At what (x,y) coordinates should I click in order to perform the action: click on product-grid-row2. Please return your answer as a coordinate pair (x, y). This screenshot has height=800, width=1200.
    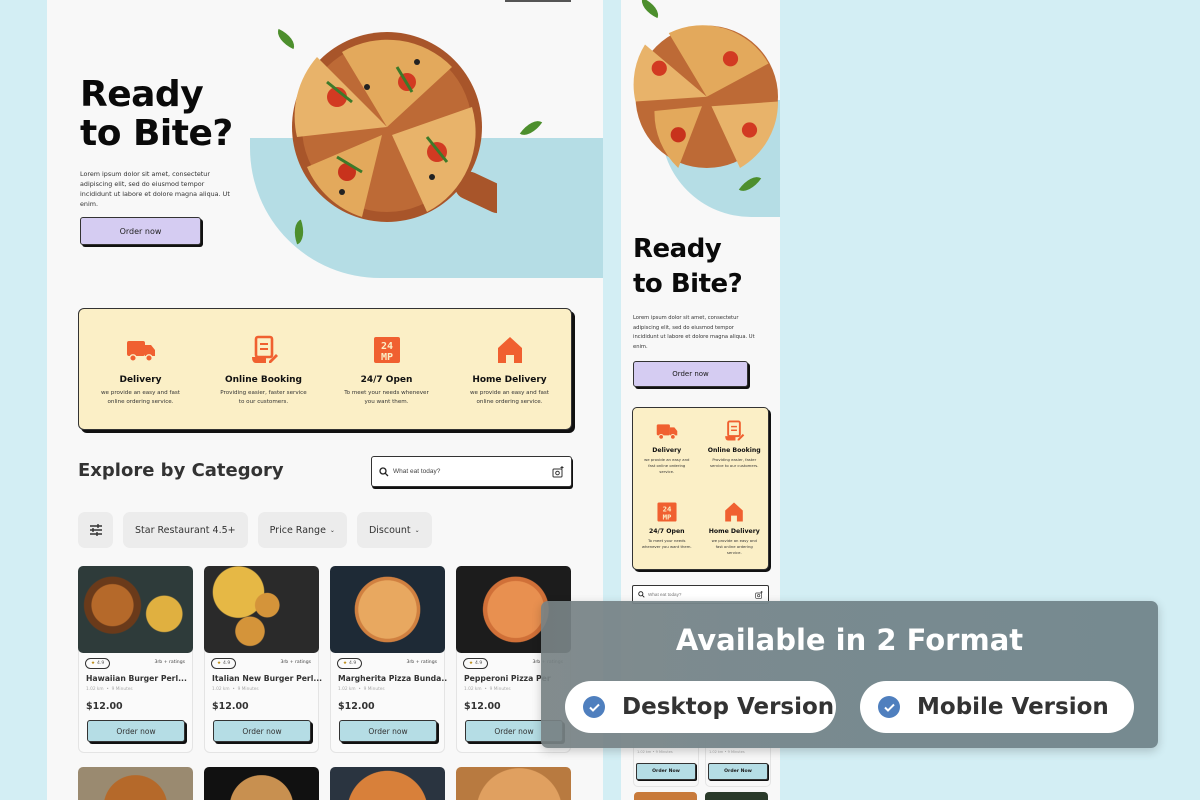
    Looking at the image, I should click on (324, 783).